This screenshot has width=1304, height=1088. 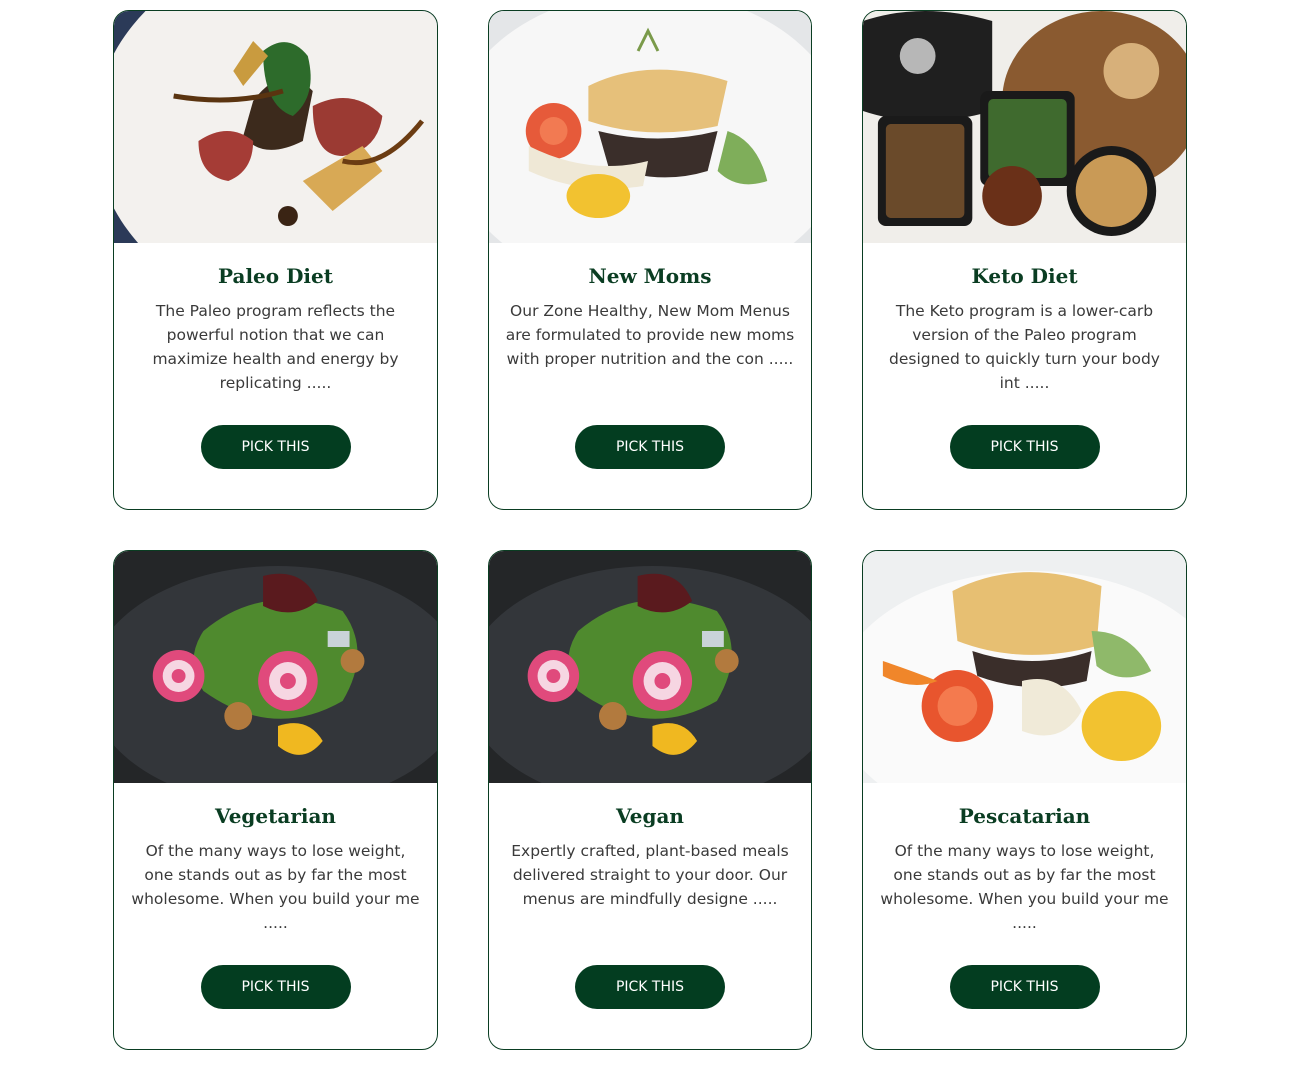 What do you see at coordinates (275, 127) in the screenshot?
I see `paleo-dish-image` at bounding box center [275, 127].